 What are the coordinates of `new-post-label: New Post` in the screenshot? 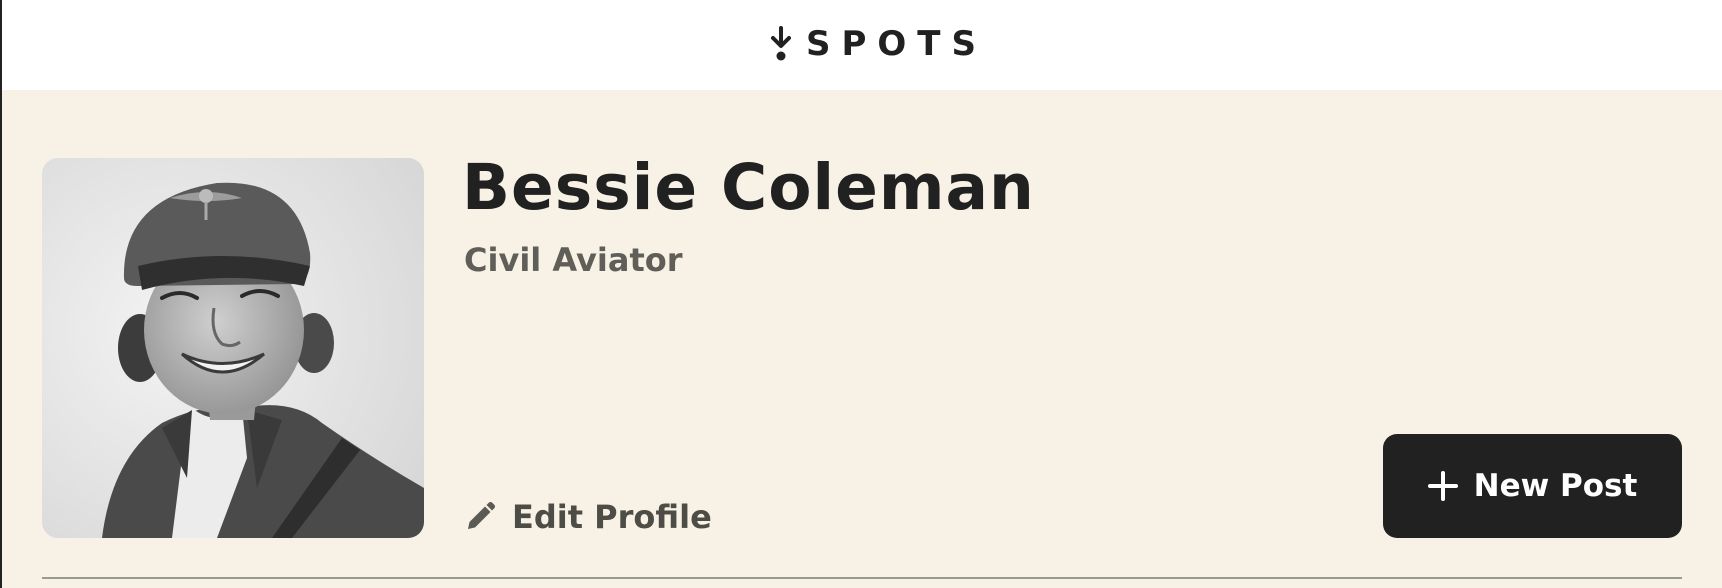 It's located at (1555, 486).